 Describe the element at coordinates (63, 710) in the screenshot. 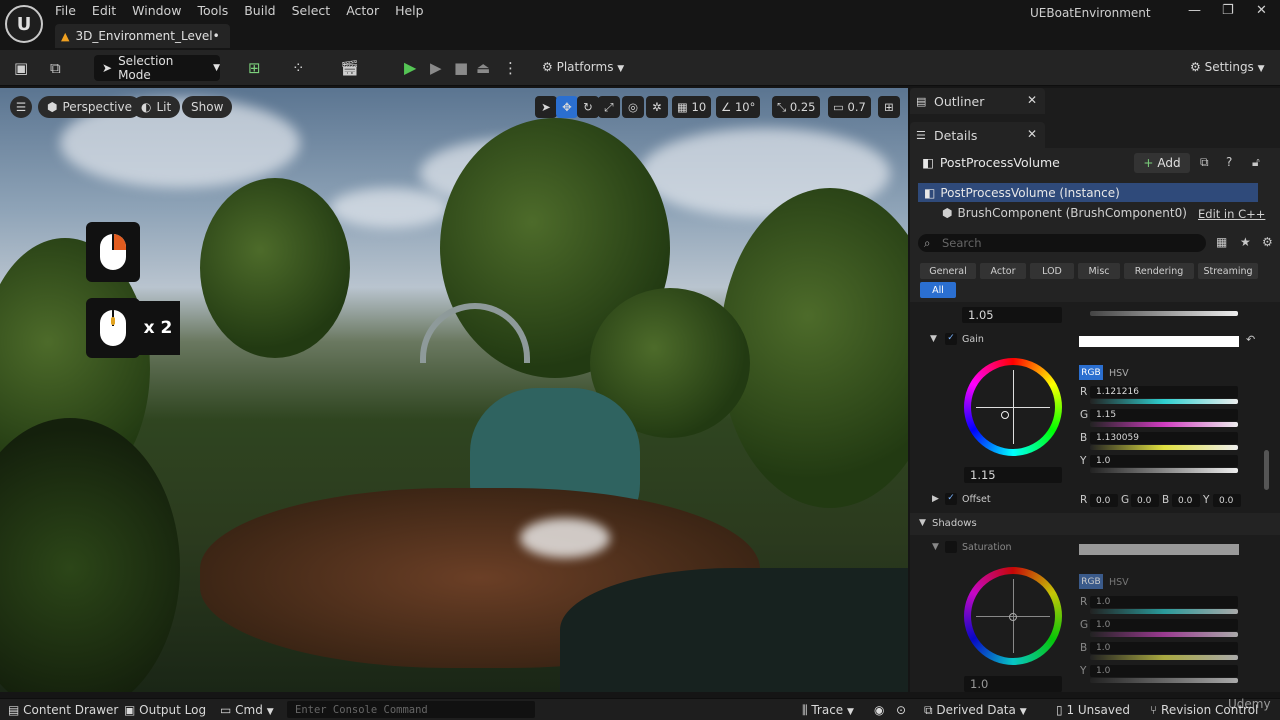

I see `content-drawer-button: ▤ Content Drawer` at that location.